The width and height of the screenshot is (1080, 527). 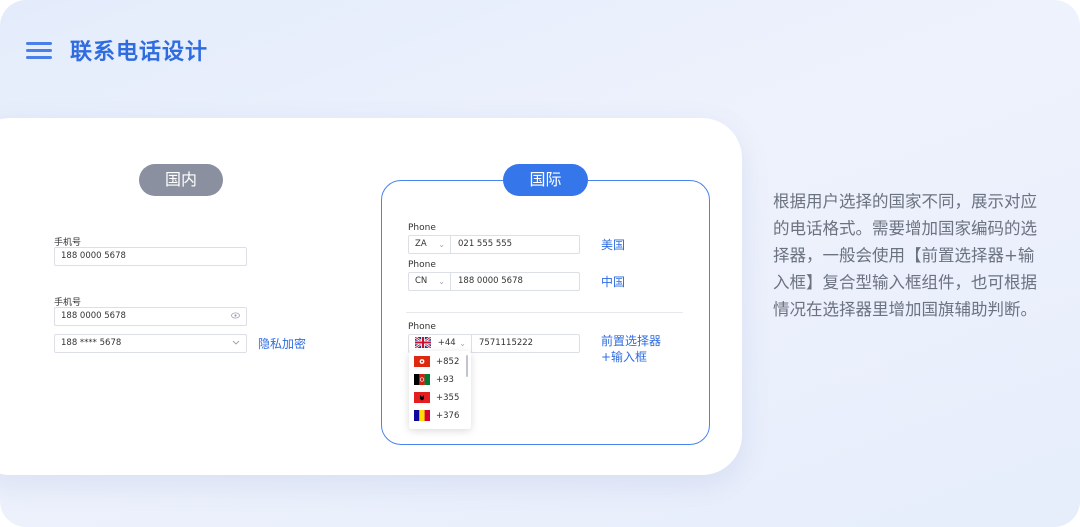 I want to click on dial-code: +355, so click(x=448, y=398).